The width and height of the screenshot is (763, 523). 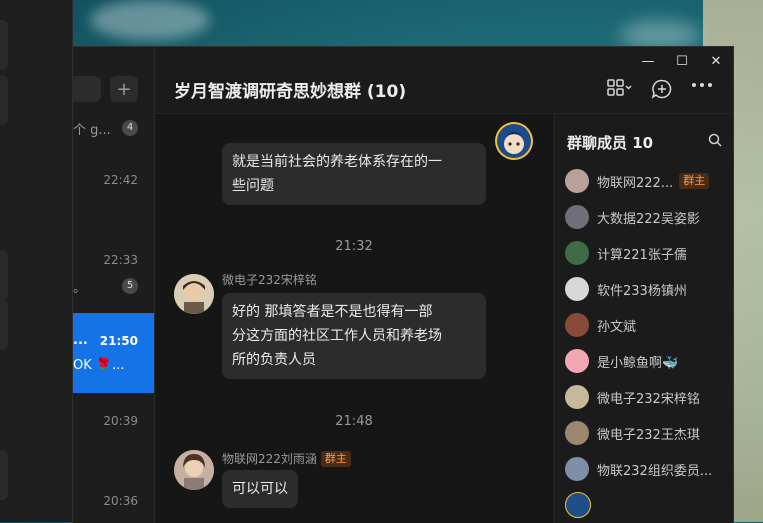 I want to click on message-text: 些问题, so click(x=253, y=186).